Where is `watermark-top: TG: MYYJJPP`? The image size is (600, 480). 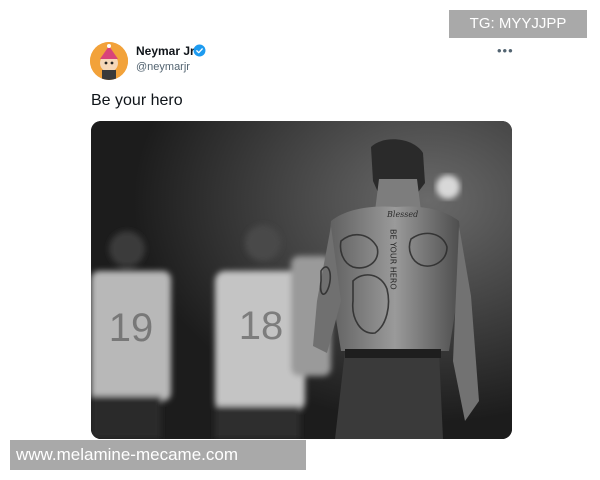 watermark-top: TG: MYYJJPP is located at coordinates (518, 24).